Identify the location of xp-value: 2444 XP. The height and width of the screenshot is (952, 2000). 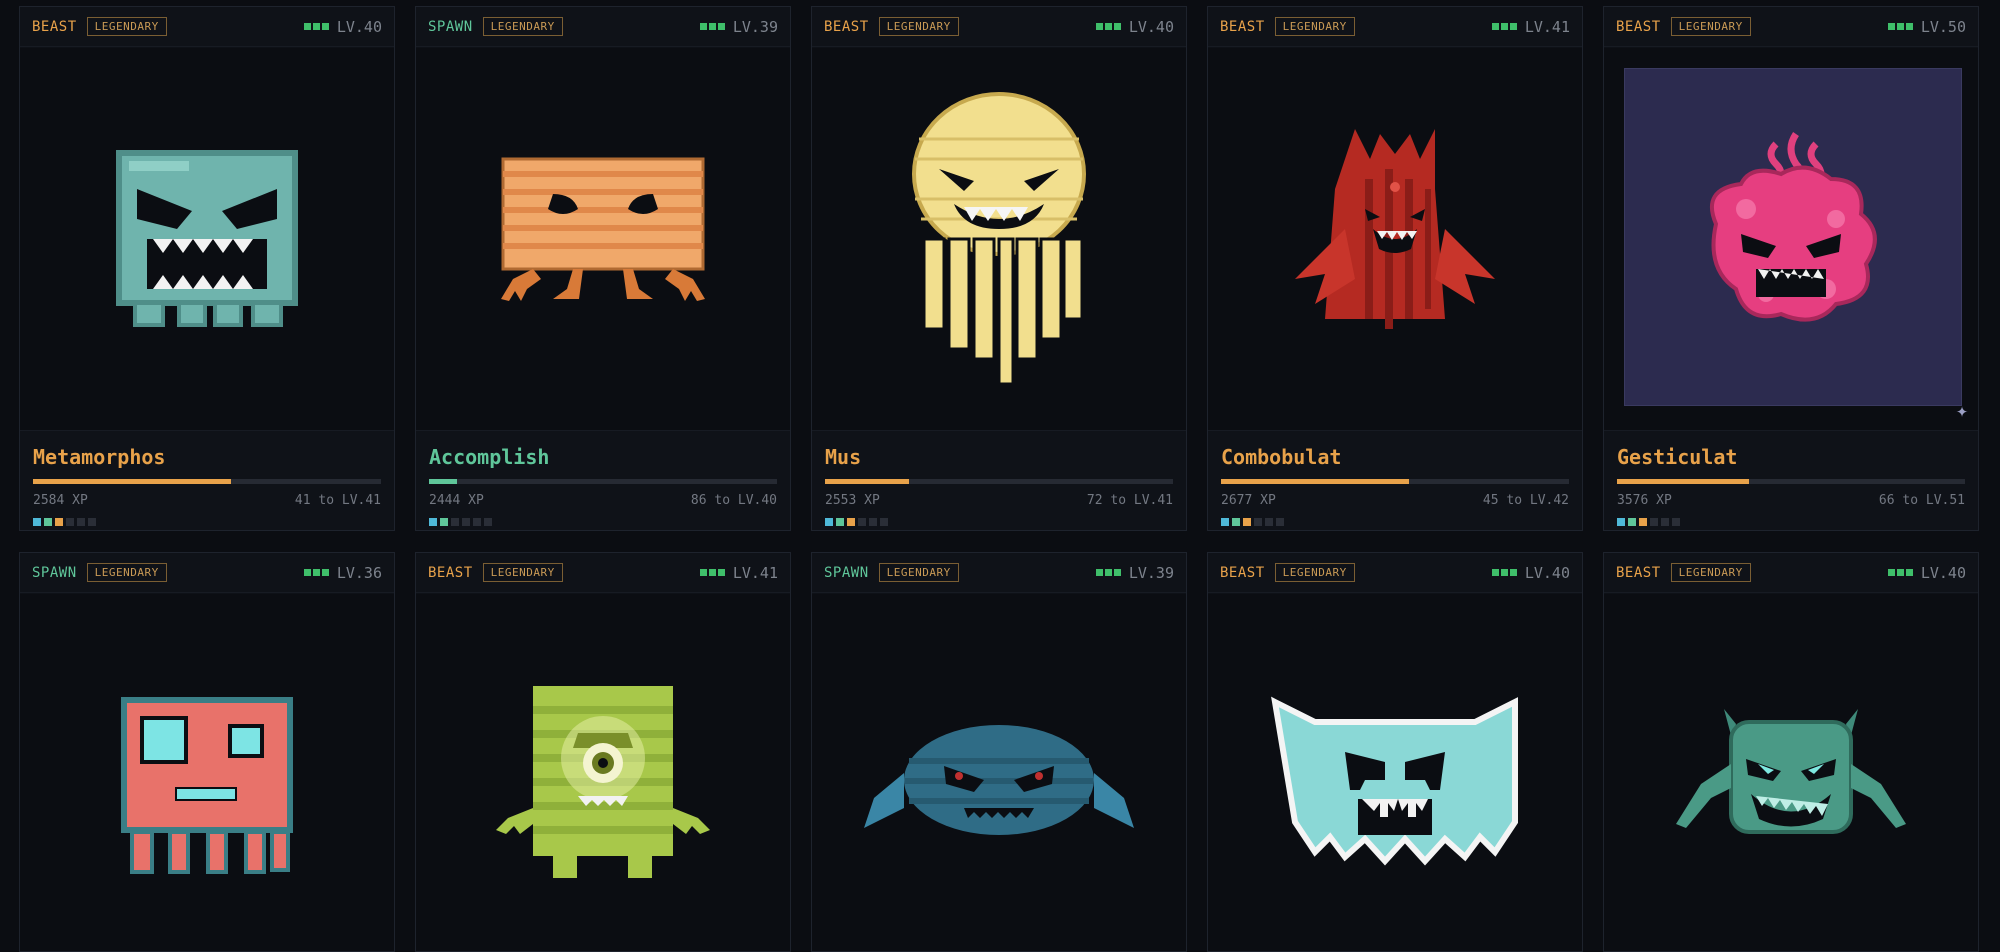
(456, 500).